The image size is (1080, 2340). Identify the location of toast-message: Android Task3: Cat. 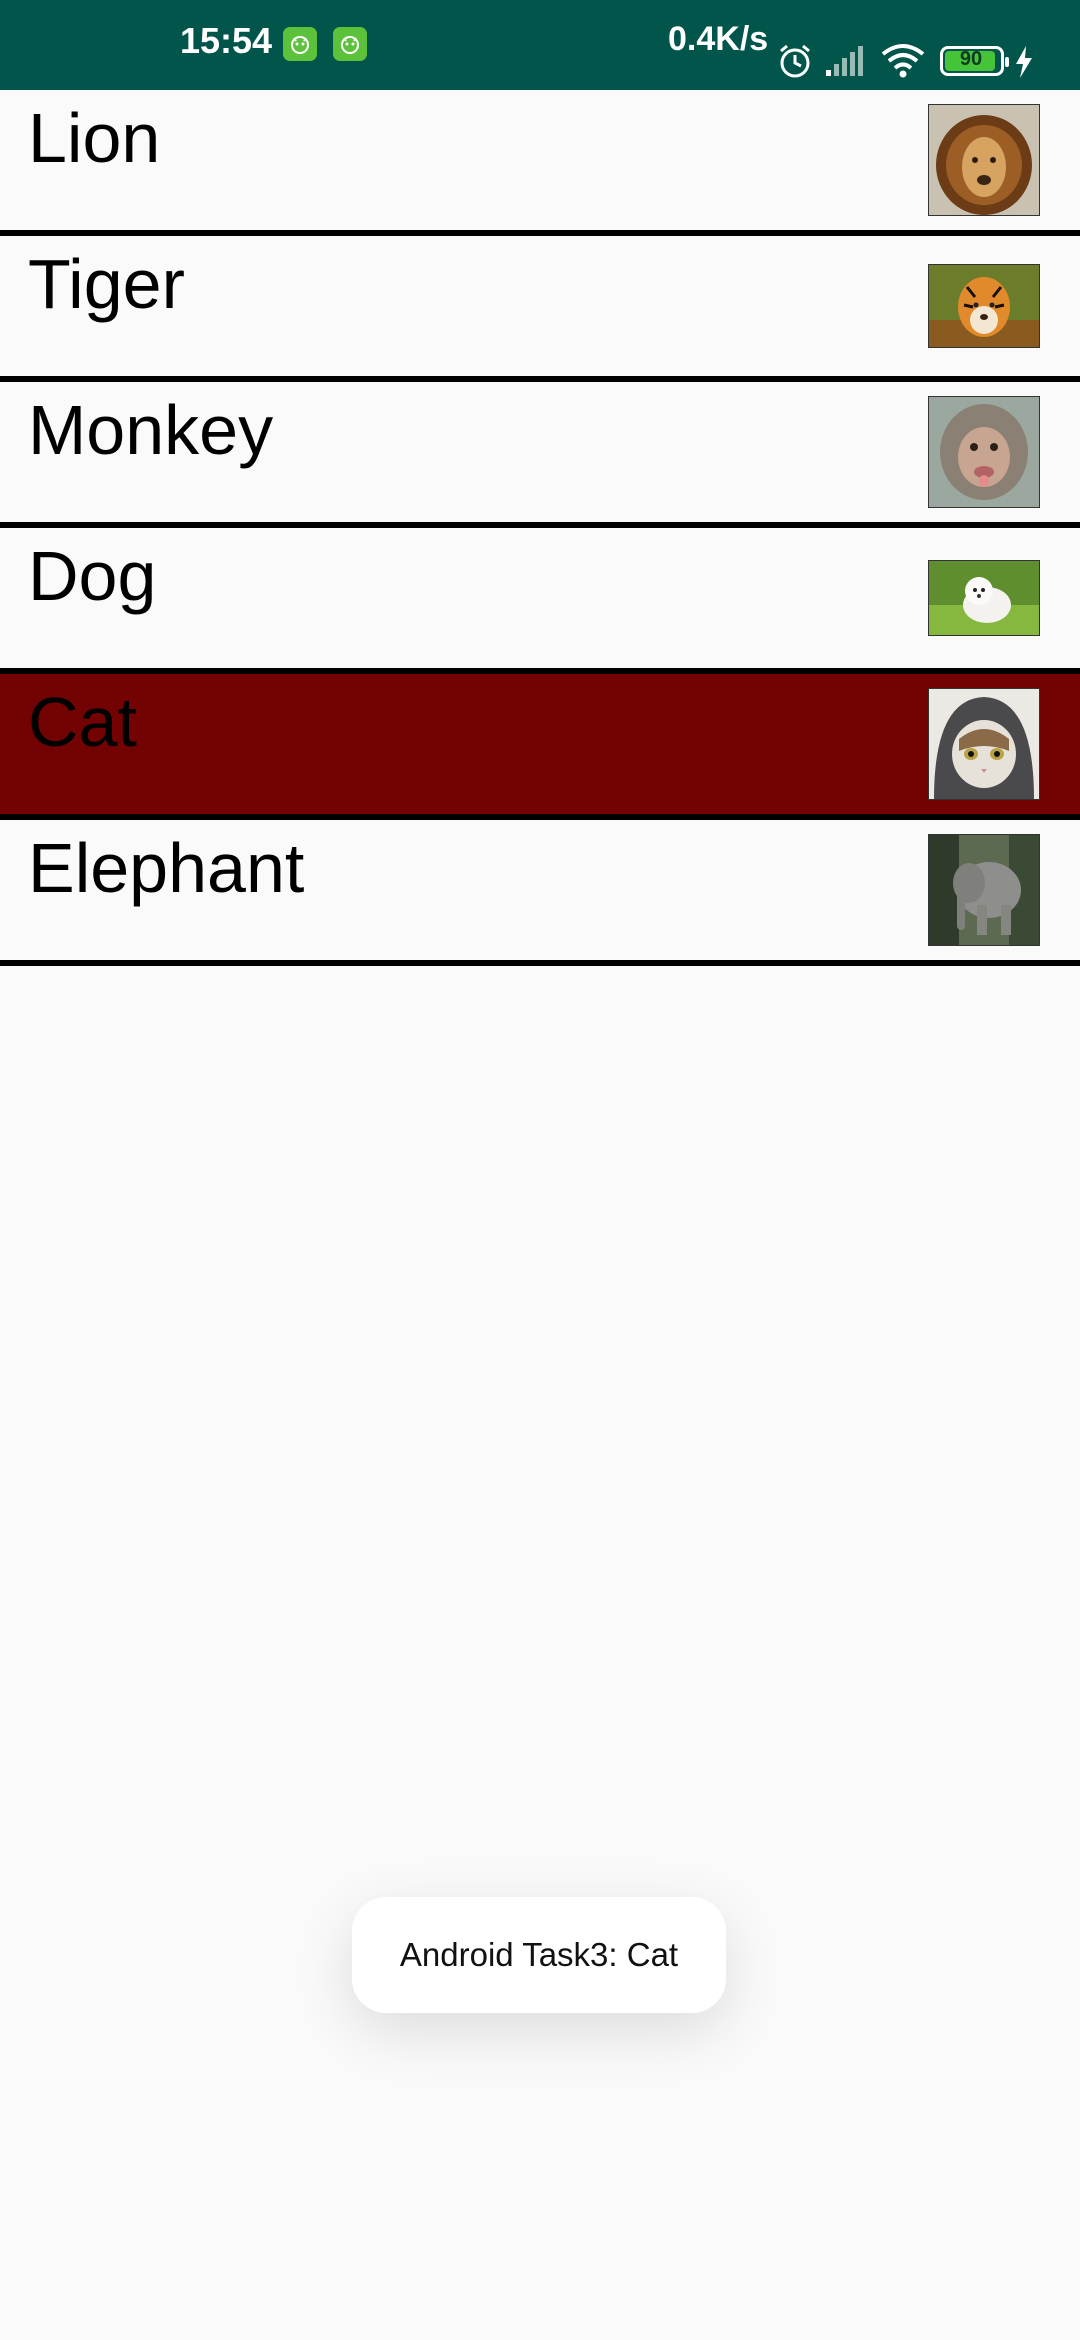
(539, 1955).